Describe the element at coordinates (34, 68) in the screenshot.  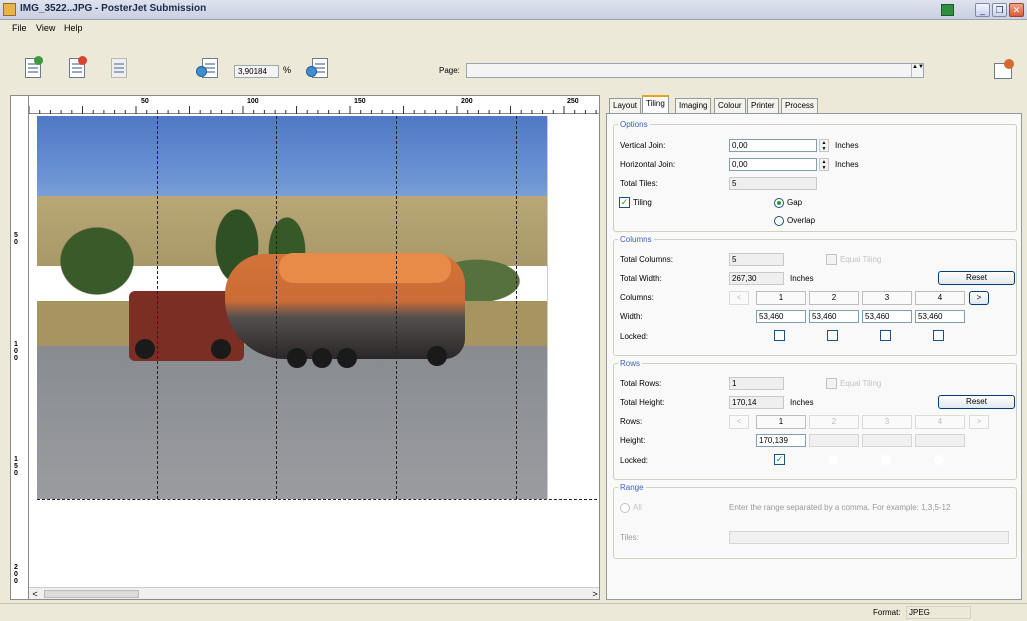
I see `add-file-icon` at that location.